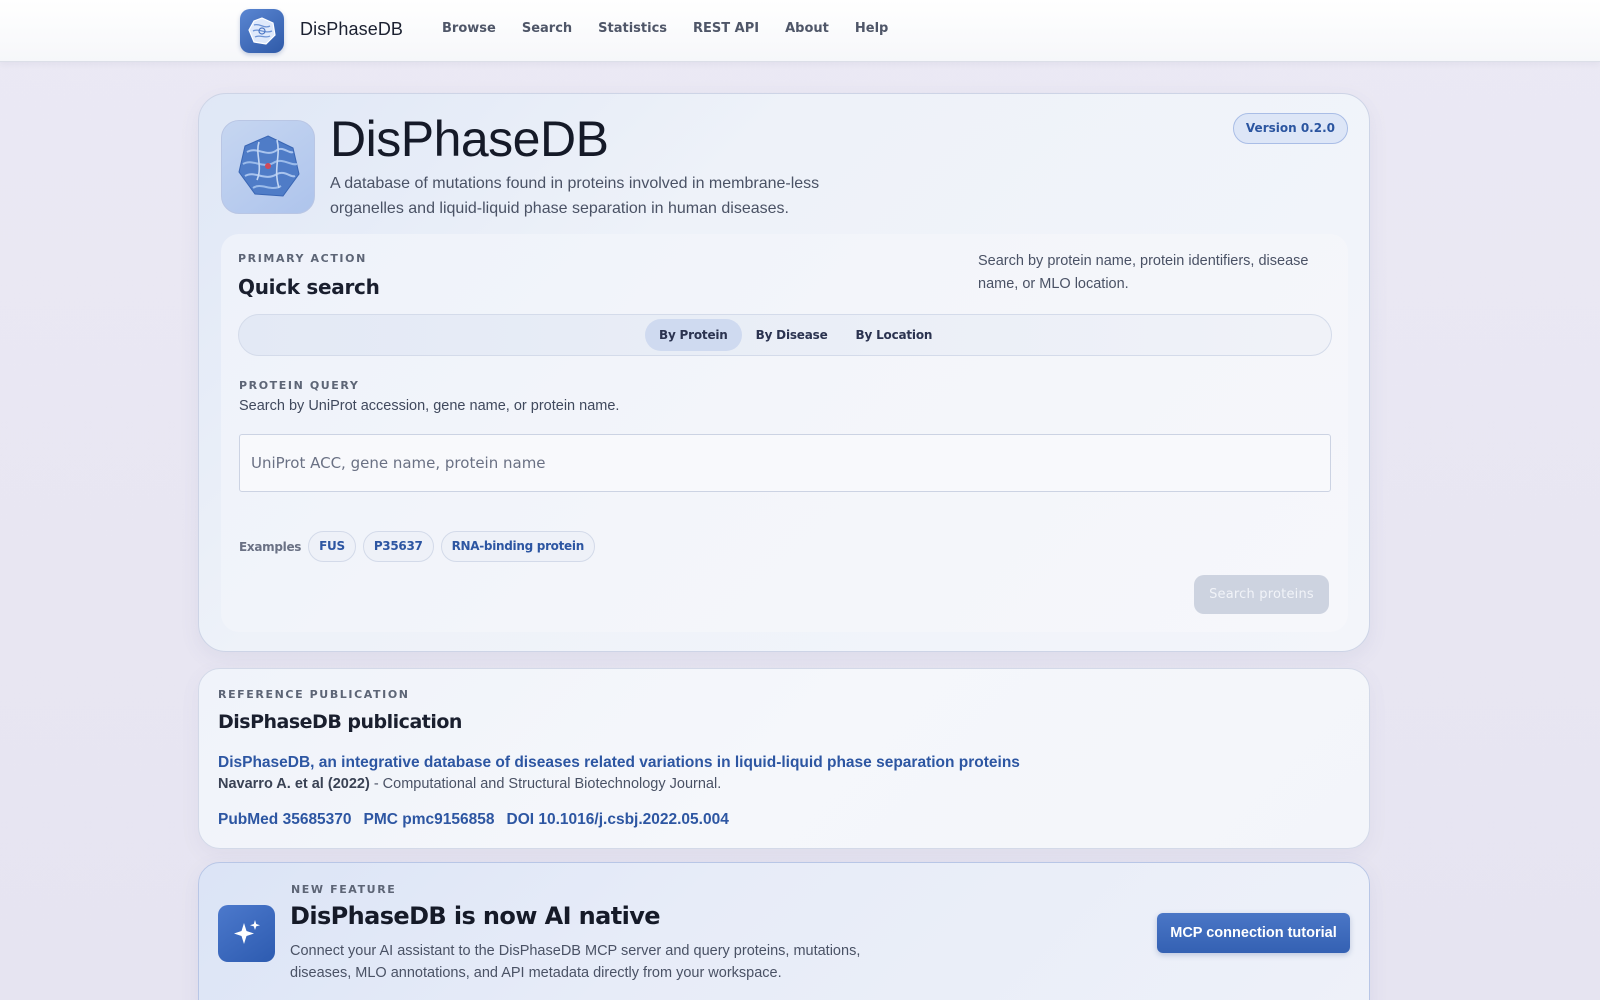 The height and width of the screenshot is (1000, 1600). Describe the element at coordinates (693, 335) in the screenshot. I see `tab-by-protein: By Protein` at that location.